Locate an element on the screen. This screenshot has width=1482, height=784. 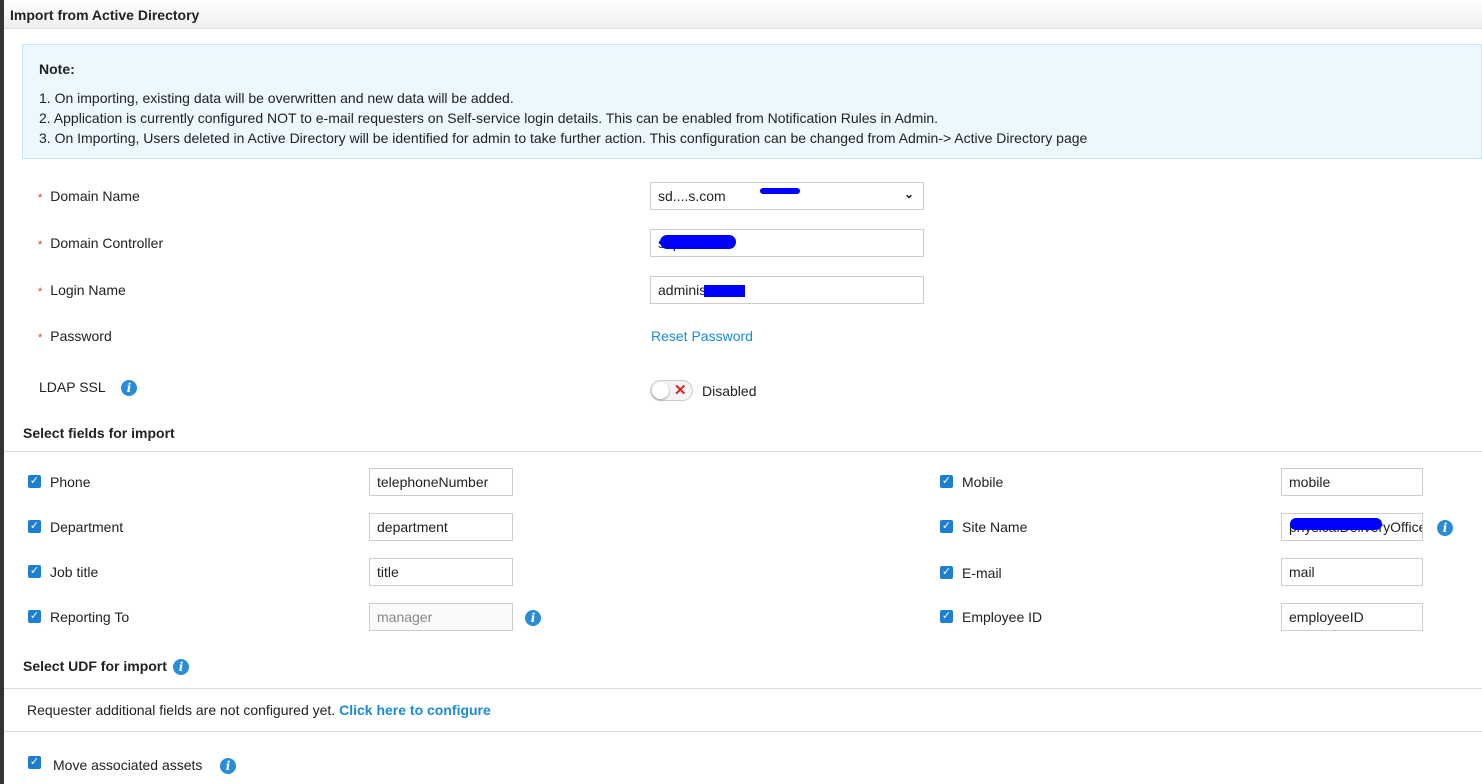
employee-id-field-input: employeeID is located at coordinates (1352, 617).